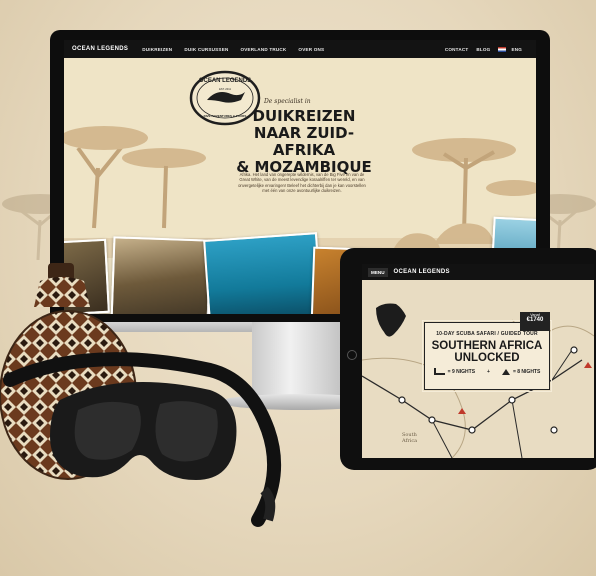  I want to click on tour-title: SOUTHERN AFRICA UNLOCKED, so click(487, 352).